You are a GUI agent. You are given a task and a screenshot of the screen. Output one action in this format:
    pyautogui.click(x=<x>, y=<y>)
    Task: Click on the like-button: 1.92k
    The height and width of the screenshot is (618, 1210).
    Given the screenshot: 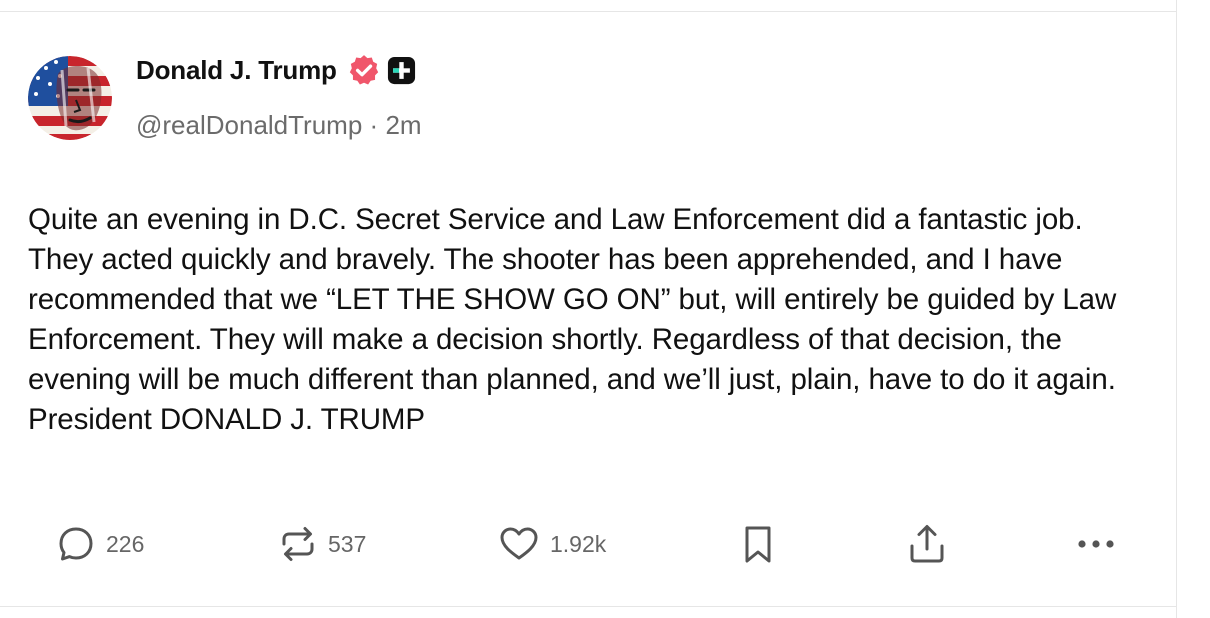 What is the action you would take?
    pyautogui.click(x=552, y=544)
    